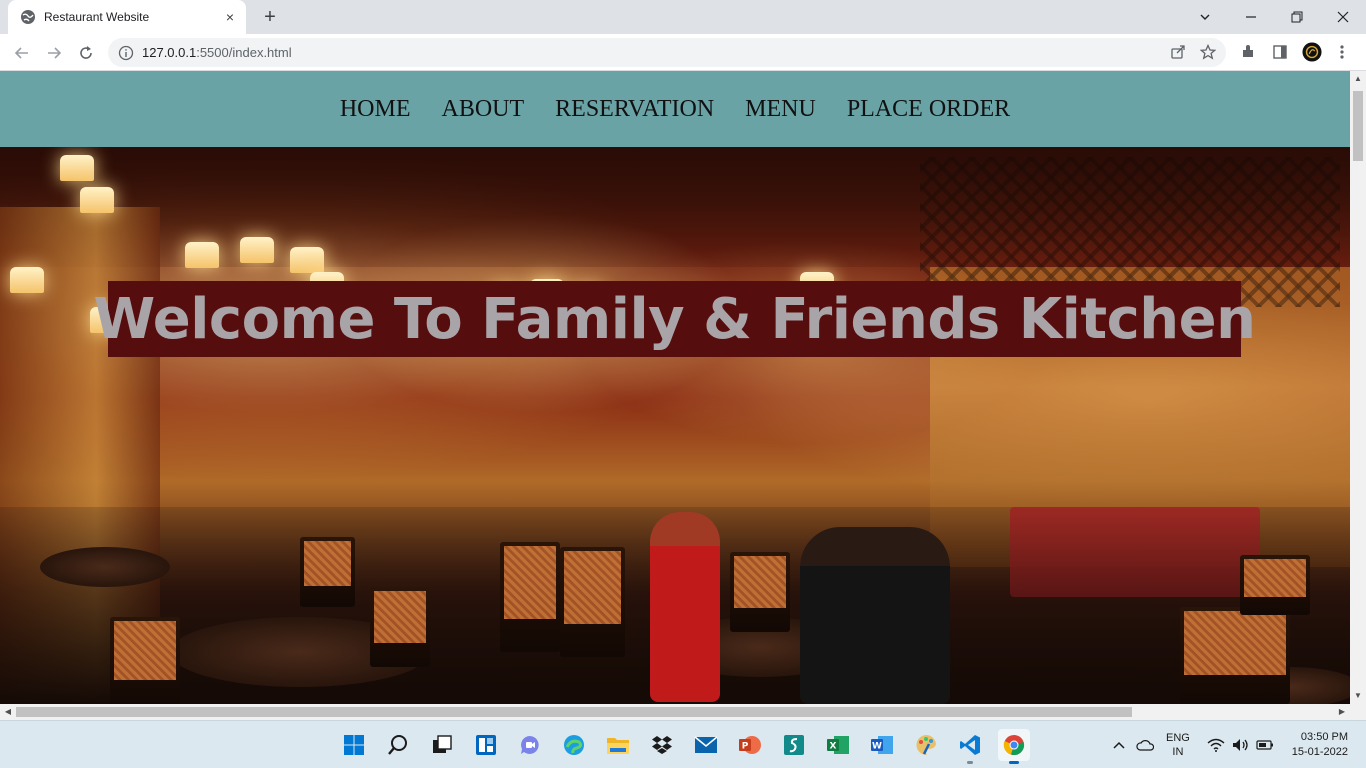 The image size is (1366, 768). Describe the element at coordinates (1216, 744) in the screenshot. I see `wifi-icon` at that location.